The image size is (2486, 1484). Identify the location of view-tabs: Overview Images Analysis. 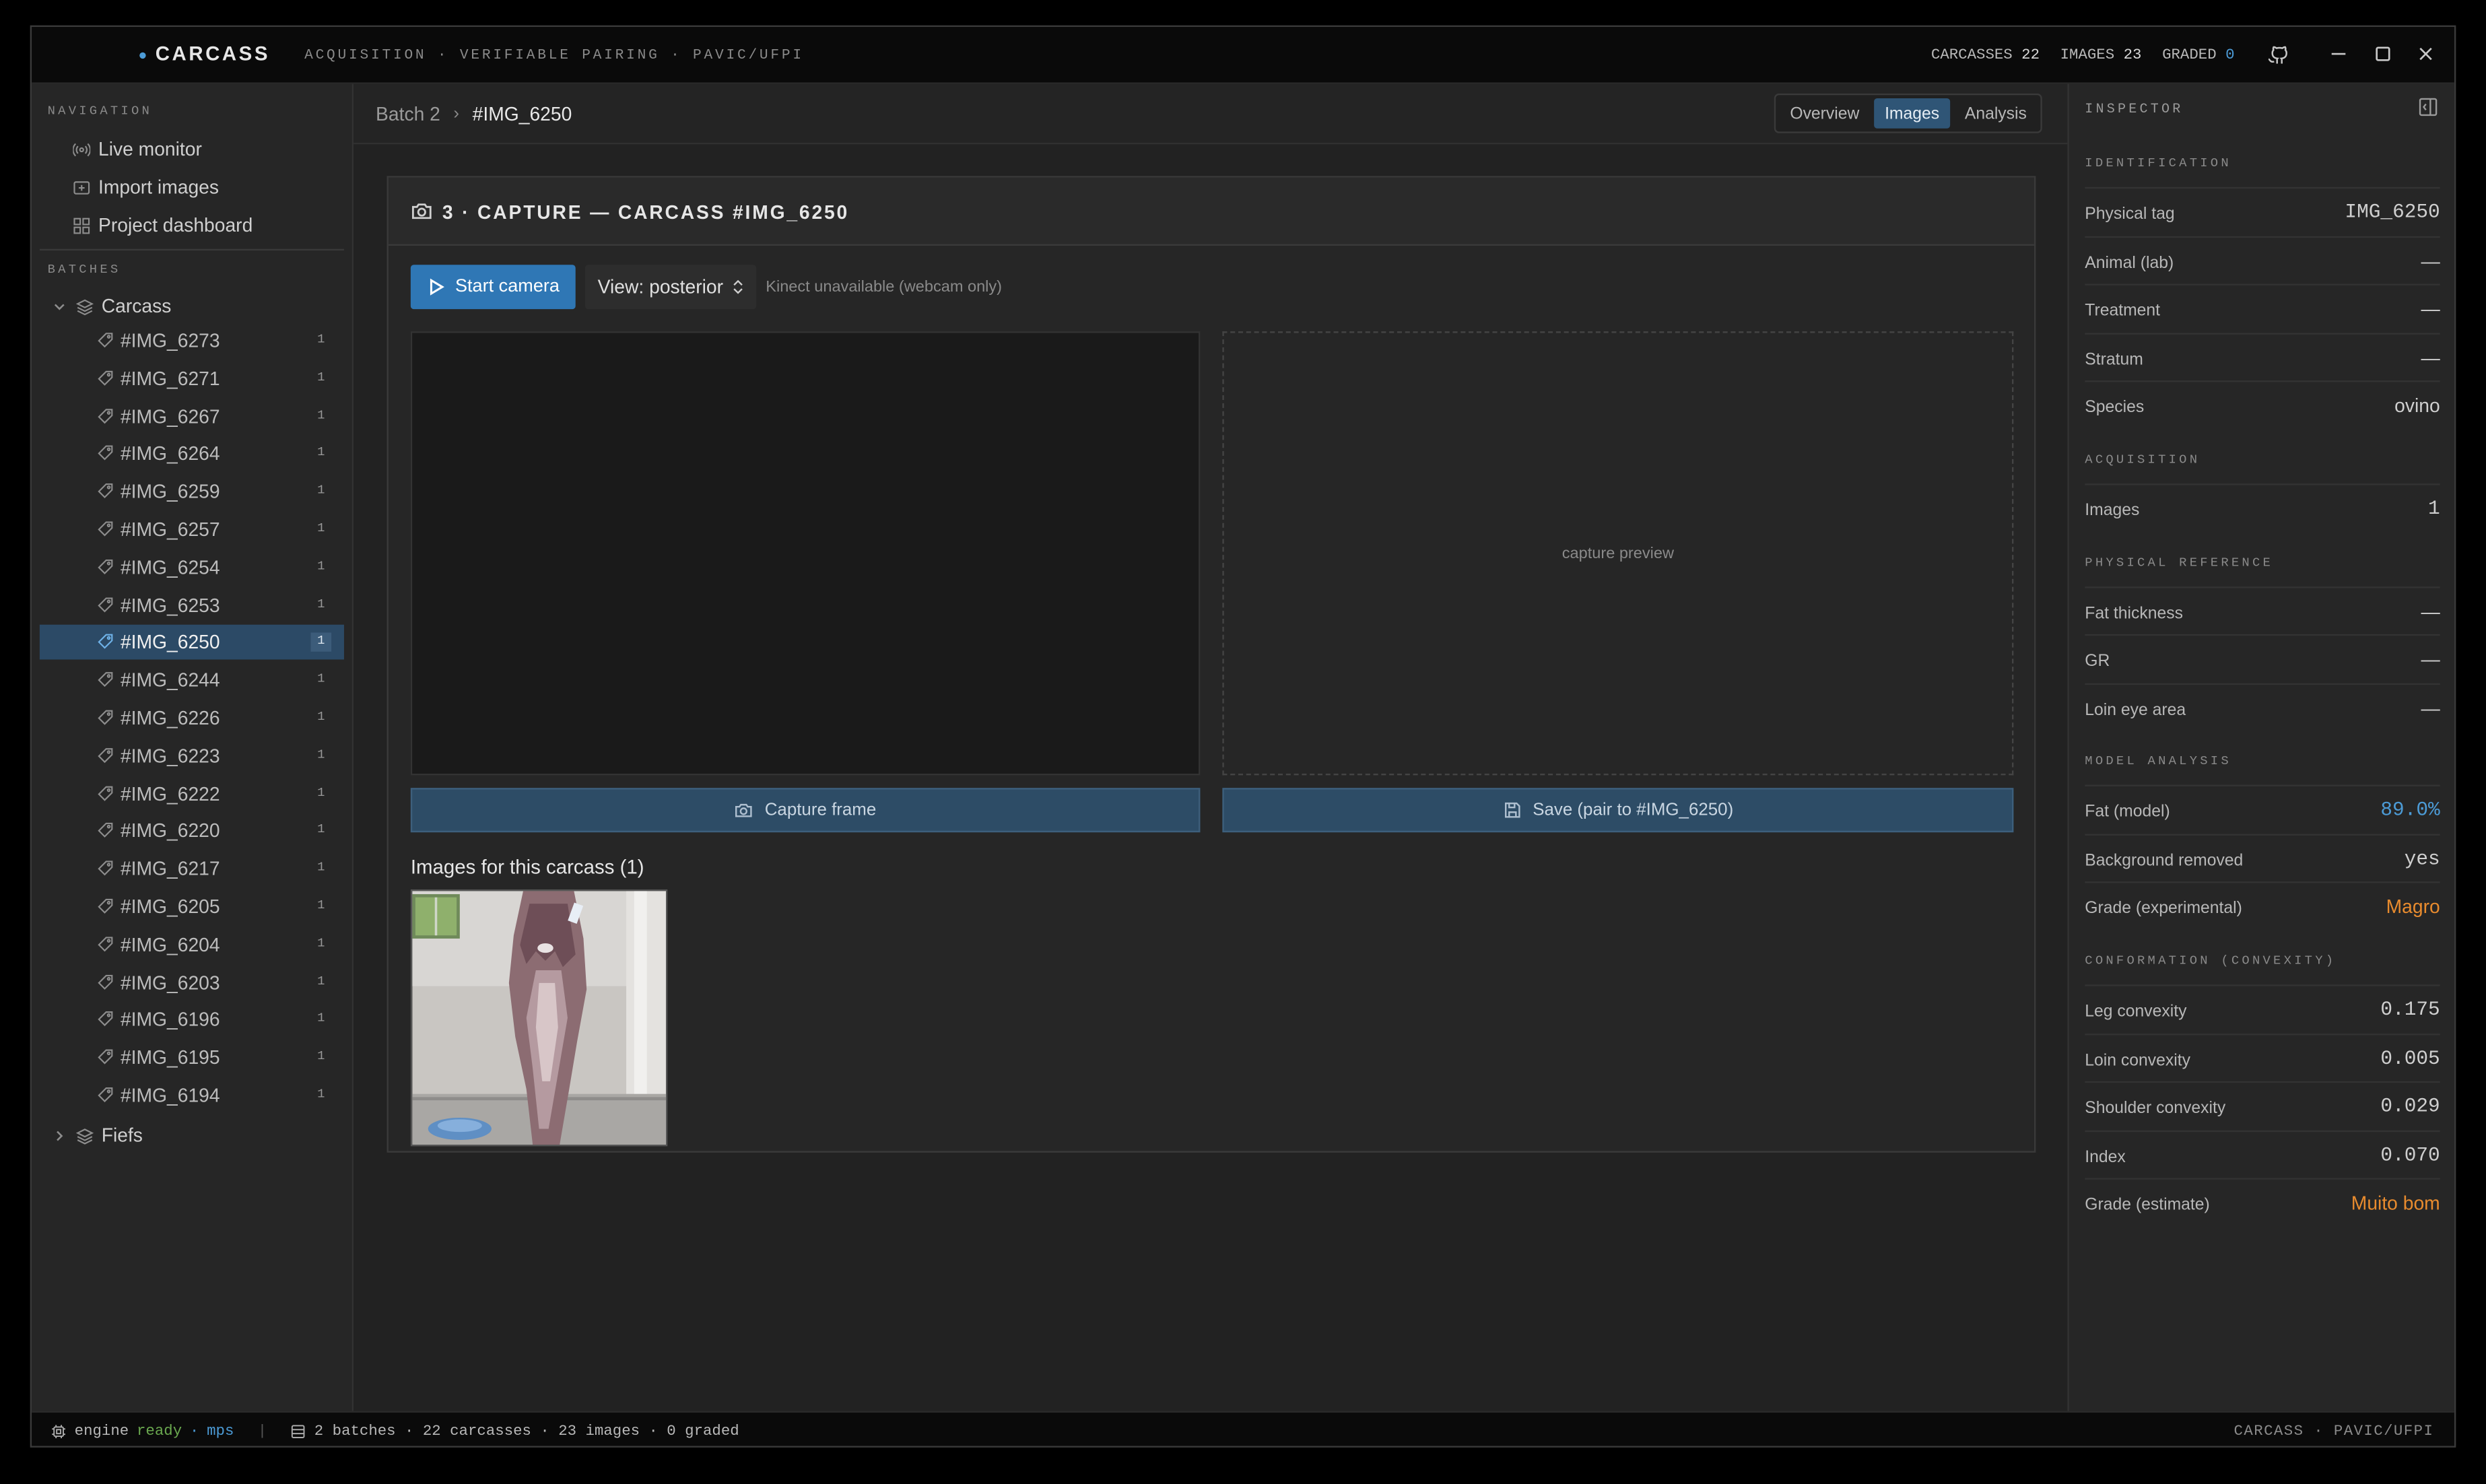
(1909, 113).